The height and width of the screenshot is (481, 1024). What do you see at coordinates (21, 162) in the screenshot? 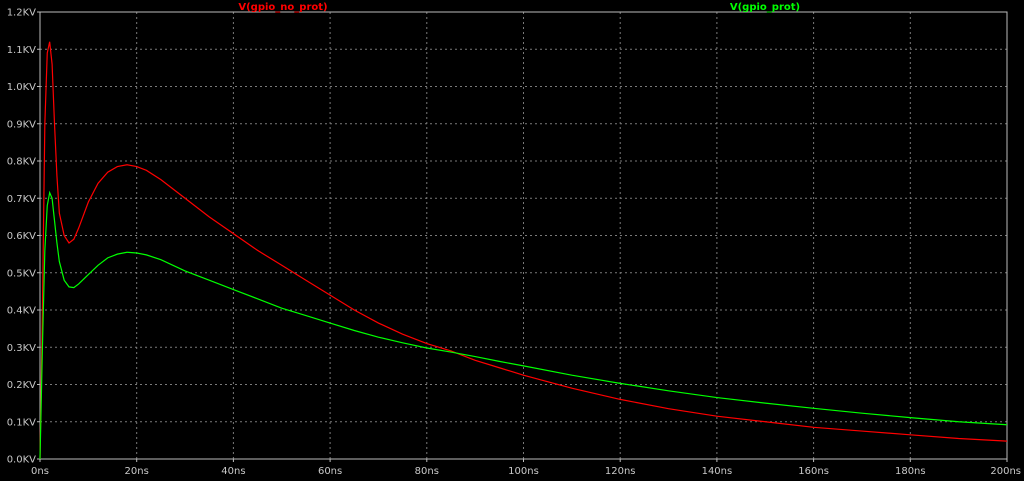
I see `y-tick-label: 0.8KV` at bounding box center [21, 162].